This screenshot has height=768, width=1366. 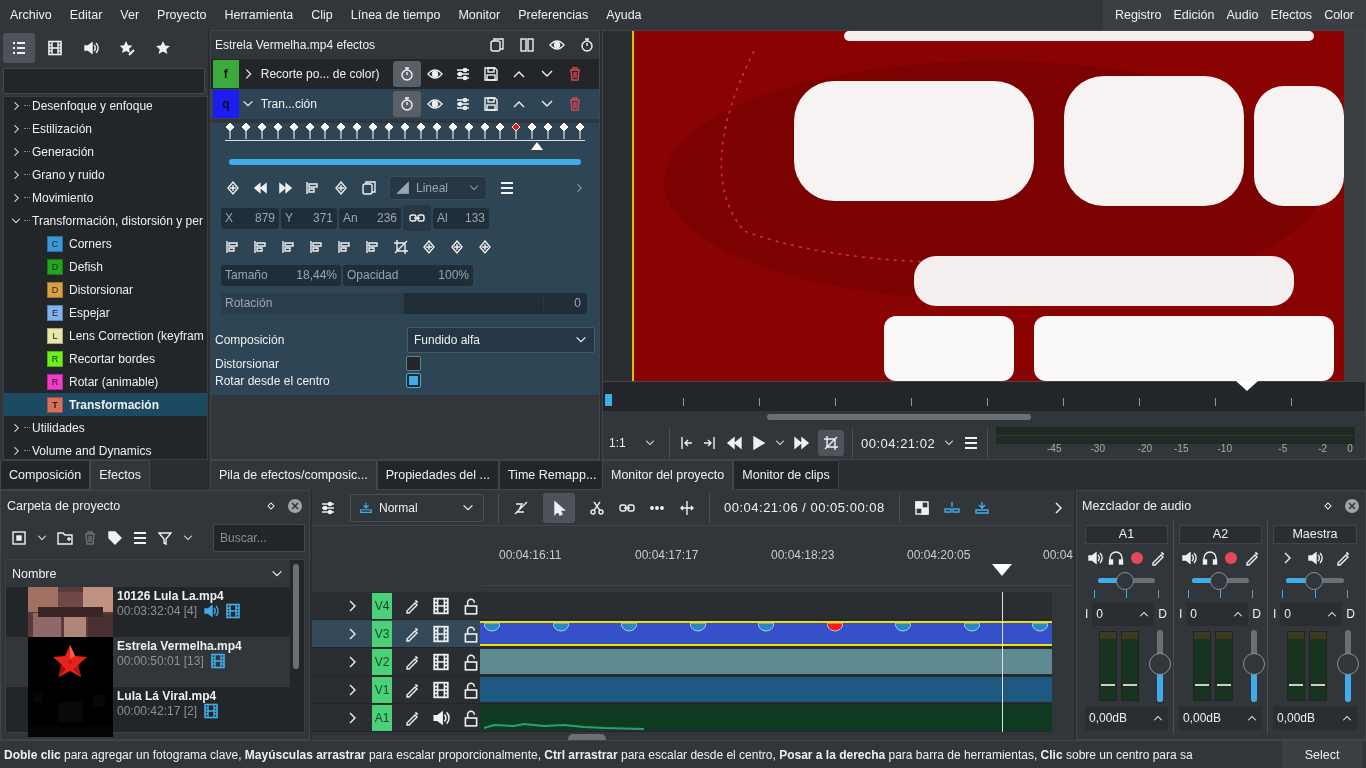 I want to click on overwrite-icon, so click(x=981, y=507).